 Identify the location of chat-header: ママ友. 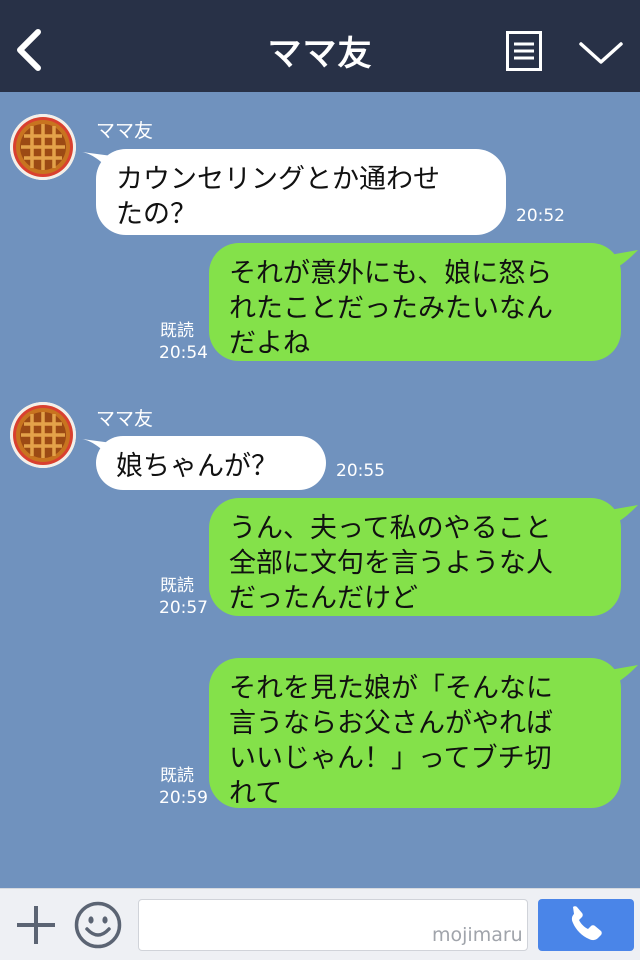
(320, 46).